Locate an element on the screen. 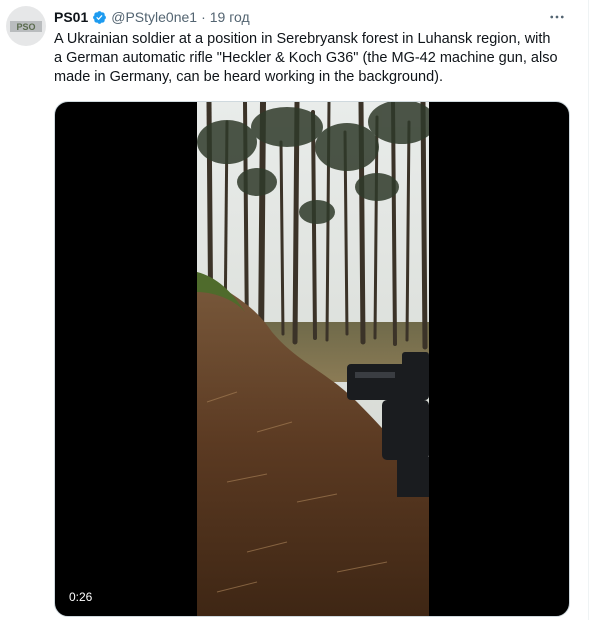 The width and height of the screenshot is (589, 620). author-avatar: PSO is located at coordinates (26, 26).